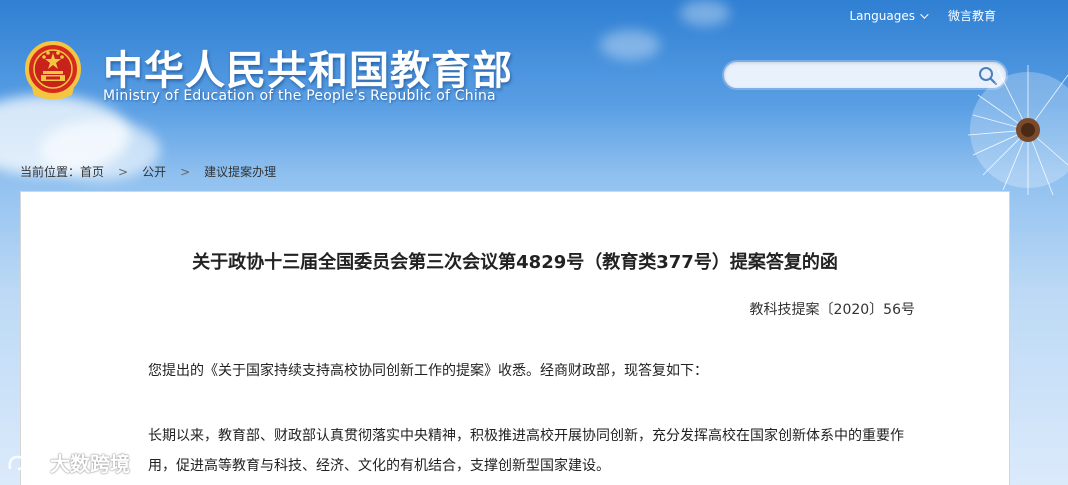  I want to click on document-paragraph: 您提出的《关于国家持续支持高校协同创新工作的提案》收悉。经商财政部，现答复如下：, so click(428, 371).